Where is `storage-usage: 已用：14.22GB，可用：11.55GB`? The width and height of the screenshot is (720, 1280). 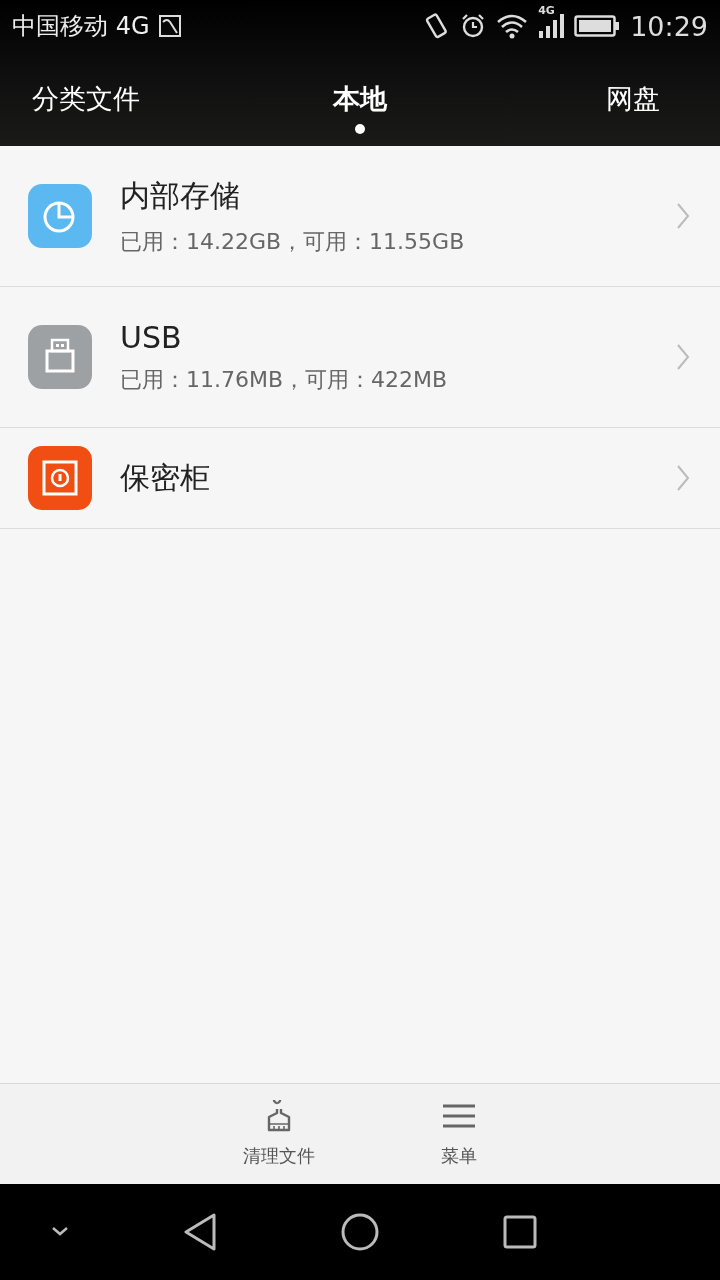 storage-usage: 已用：14.22GB，可用：11.55GB is located at coordinates (293, 241).